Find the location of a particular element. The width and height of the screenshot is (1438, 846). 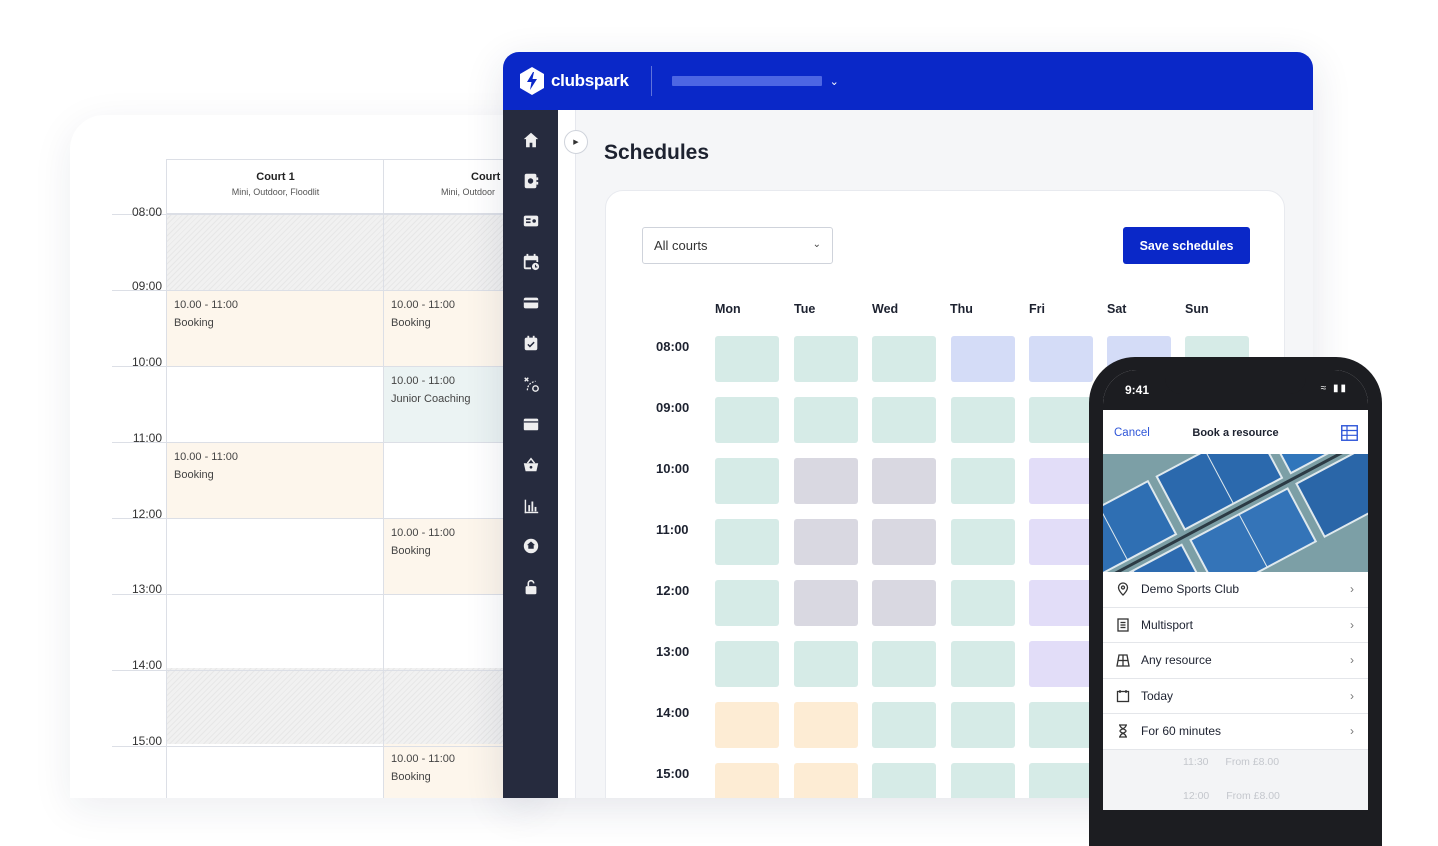

list-item: Demo Sports Club › is located at coordinates (1235, 590).